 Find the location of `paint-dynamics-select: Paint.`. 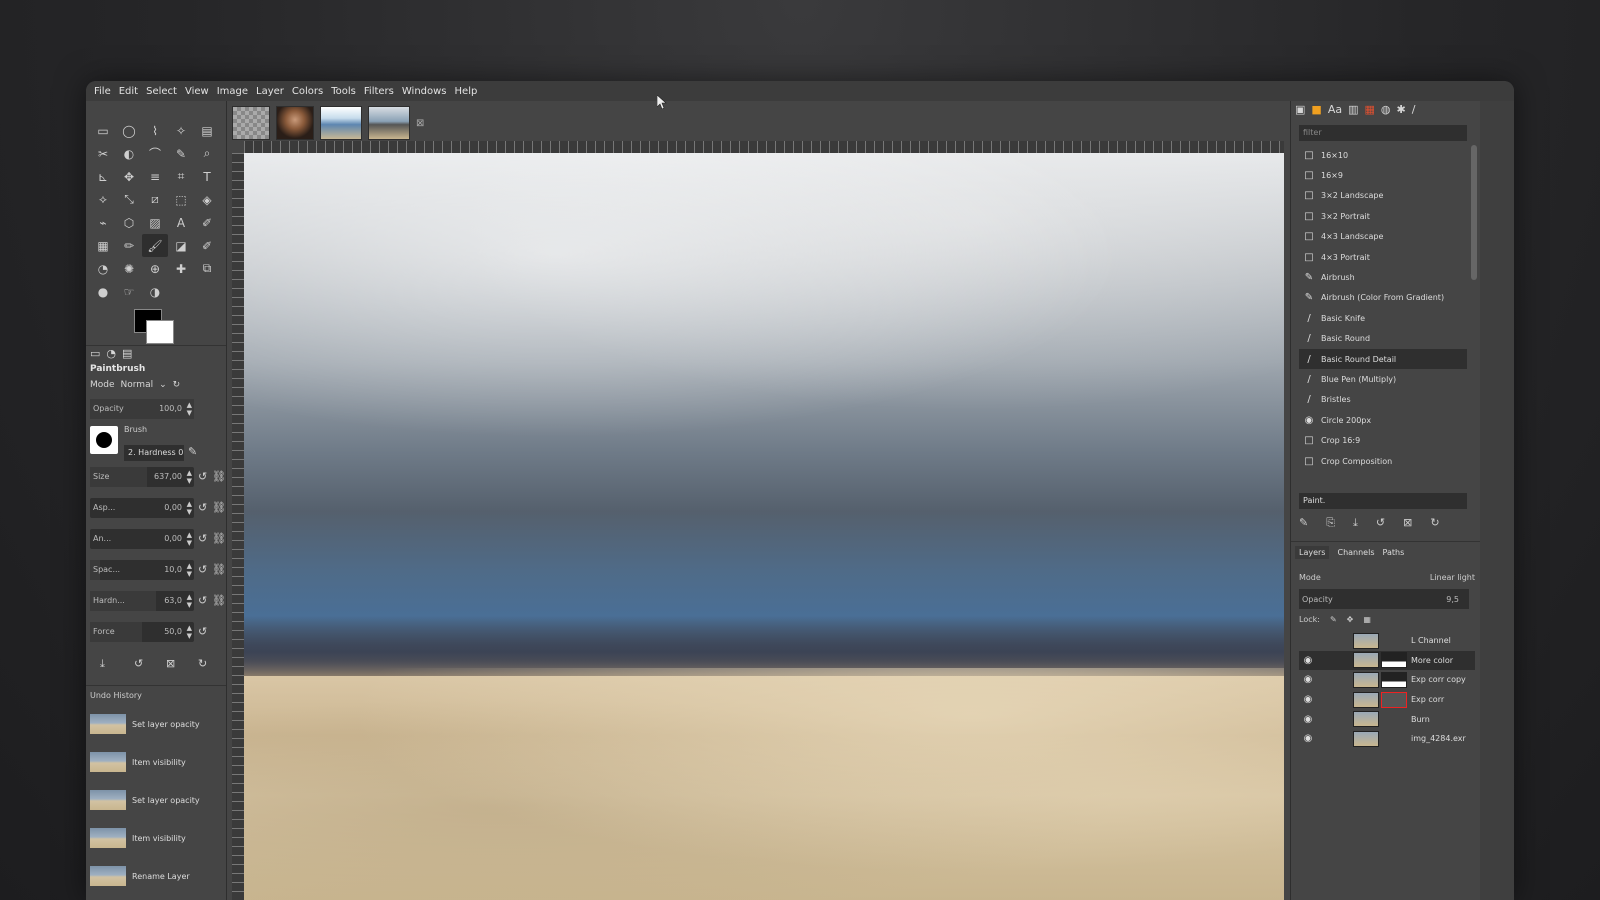

paint-dynamics-select: Paint. is located at coordinates (1383, 501).